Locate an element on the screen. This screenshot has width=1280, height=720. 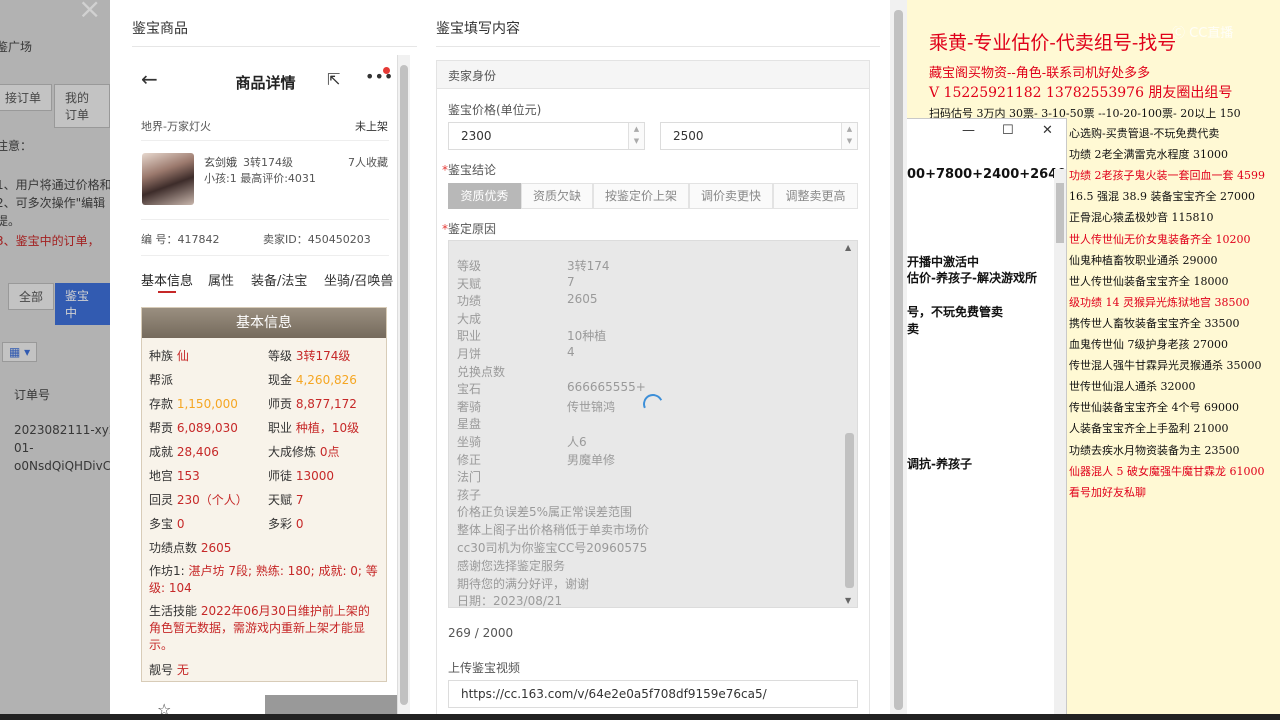
price-label: 鉴宝价格(单位元) is located at coordinates (495, 110).